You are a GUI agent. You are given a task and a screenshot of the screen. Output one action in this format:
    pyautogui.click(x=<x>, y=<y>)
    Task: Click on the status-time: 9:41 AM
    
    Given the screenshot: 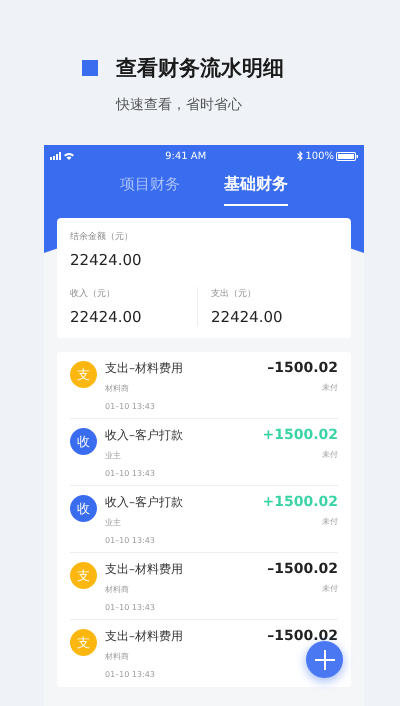 What is the action you would take?
    pyautogui.click(x=185, y=156)
    